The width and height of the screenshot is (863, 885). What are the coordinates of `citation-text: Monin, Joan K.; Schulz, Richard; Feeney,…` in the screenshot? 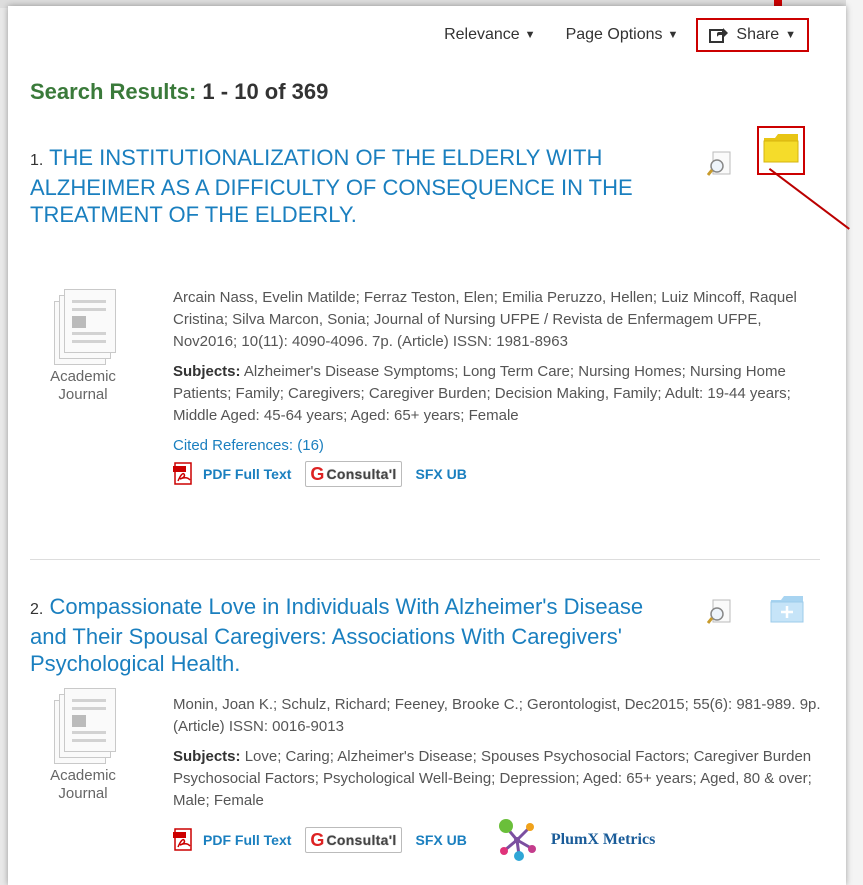 It's located at (497, 715).